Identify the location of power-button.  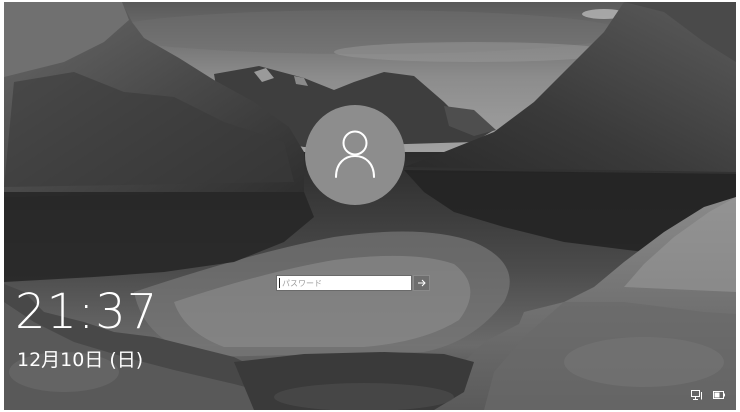
(719, 395).